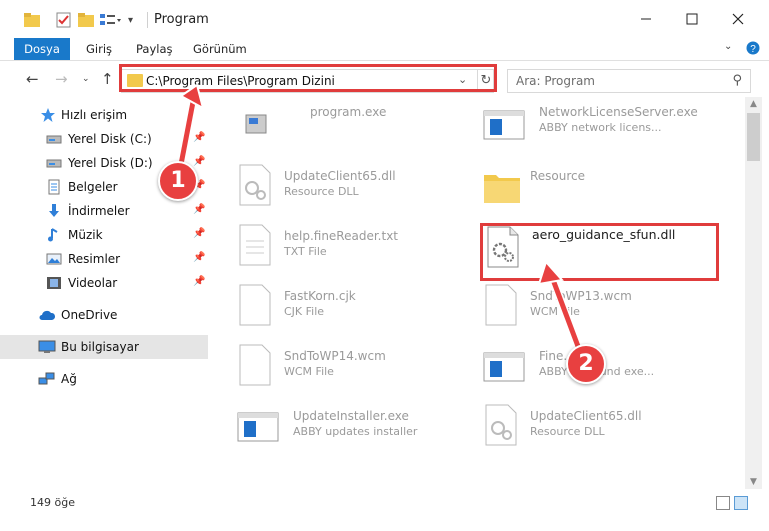  What do you see at coordinates (728, 46) in the screenshot?
I see `expand-ribbon-icon: ⌄` at bounding box center [728, 46].